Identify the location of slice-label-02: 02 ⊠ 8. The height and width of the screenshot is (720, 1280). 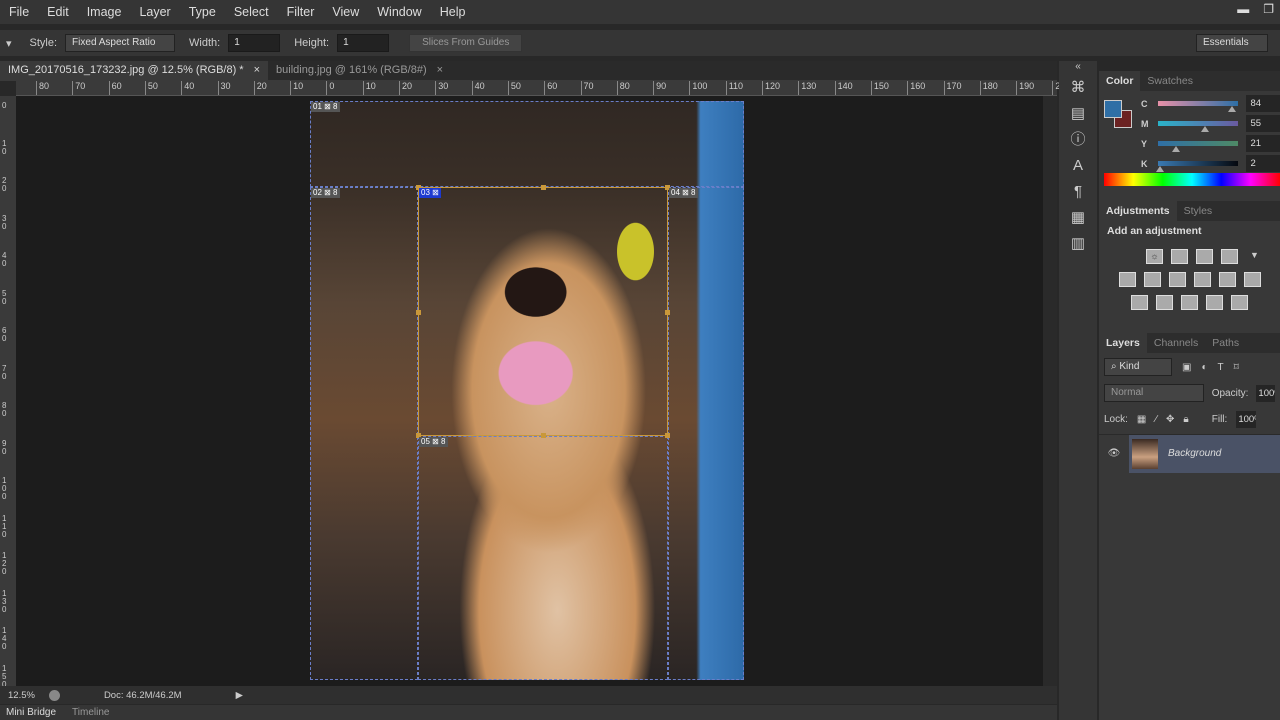
(325, 193).